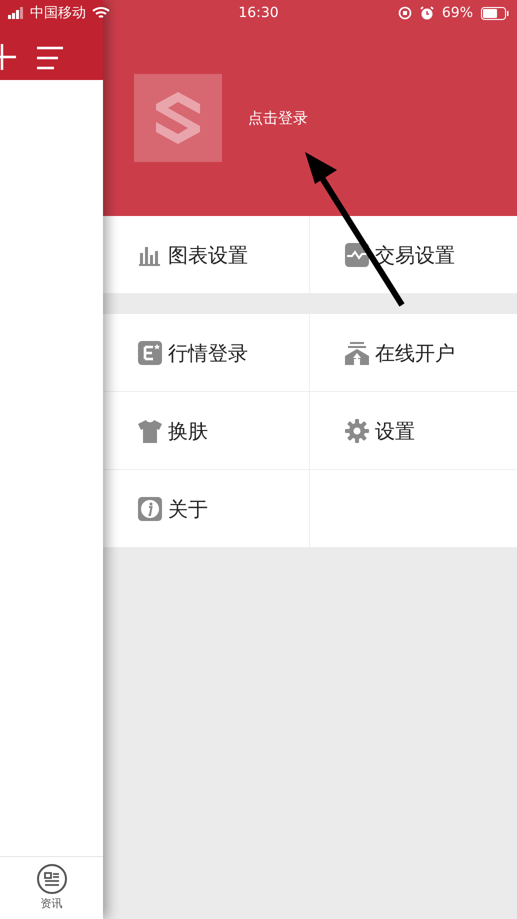 This screenshot has height=919, width=517. What do you see at coordinates (495, 13) in the screenshot?
I see `battery-icon` at bounding box center [495, 13].